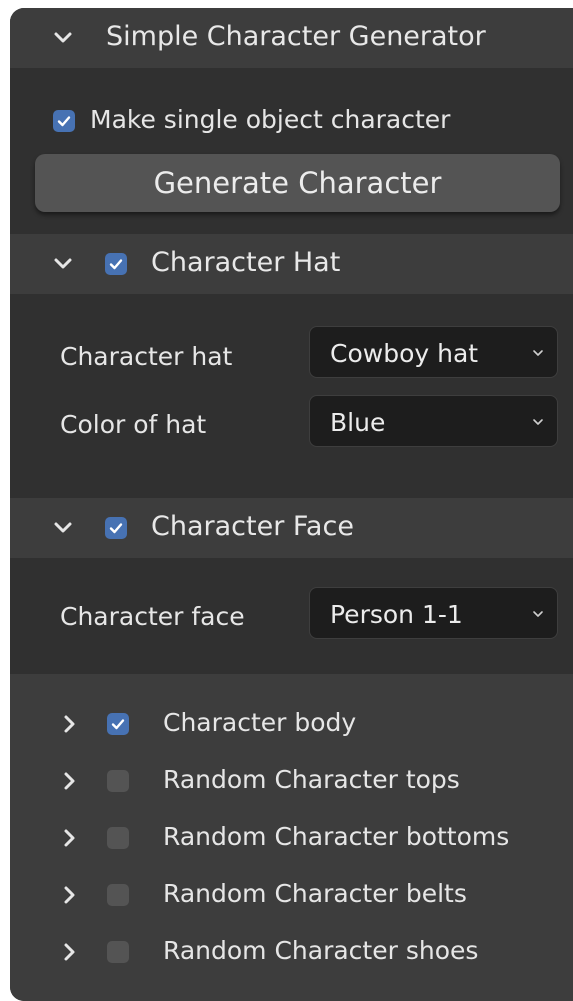 The image size is (573, 1001). What do you see at coordinates (146, 356) in the screenshot?
I see `character-hat-label: Character hat` at bounding box center [146, 356].